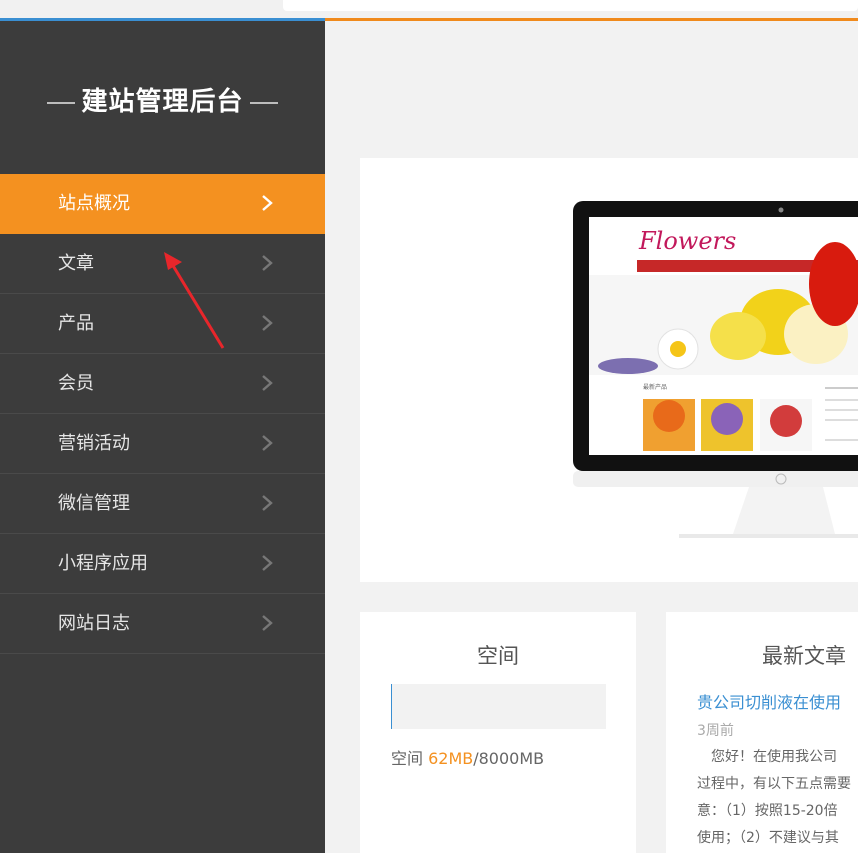 The height and width of the screenshot is (853, 858). Describe the element at coordinates (498, 732) in the screenshot. I see `space-card: 空间 空间 62MB/8000MB` at that location.